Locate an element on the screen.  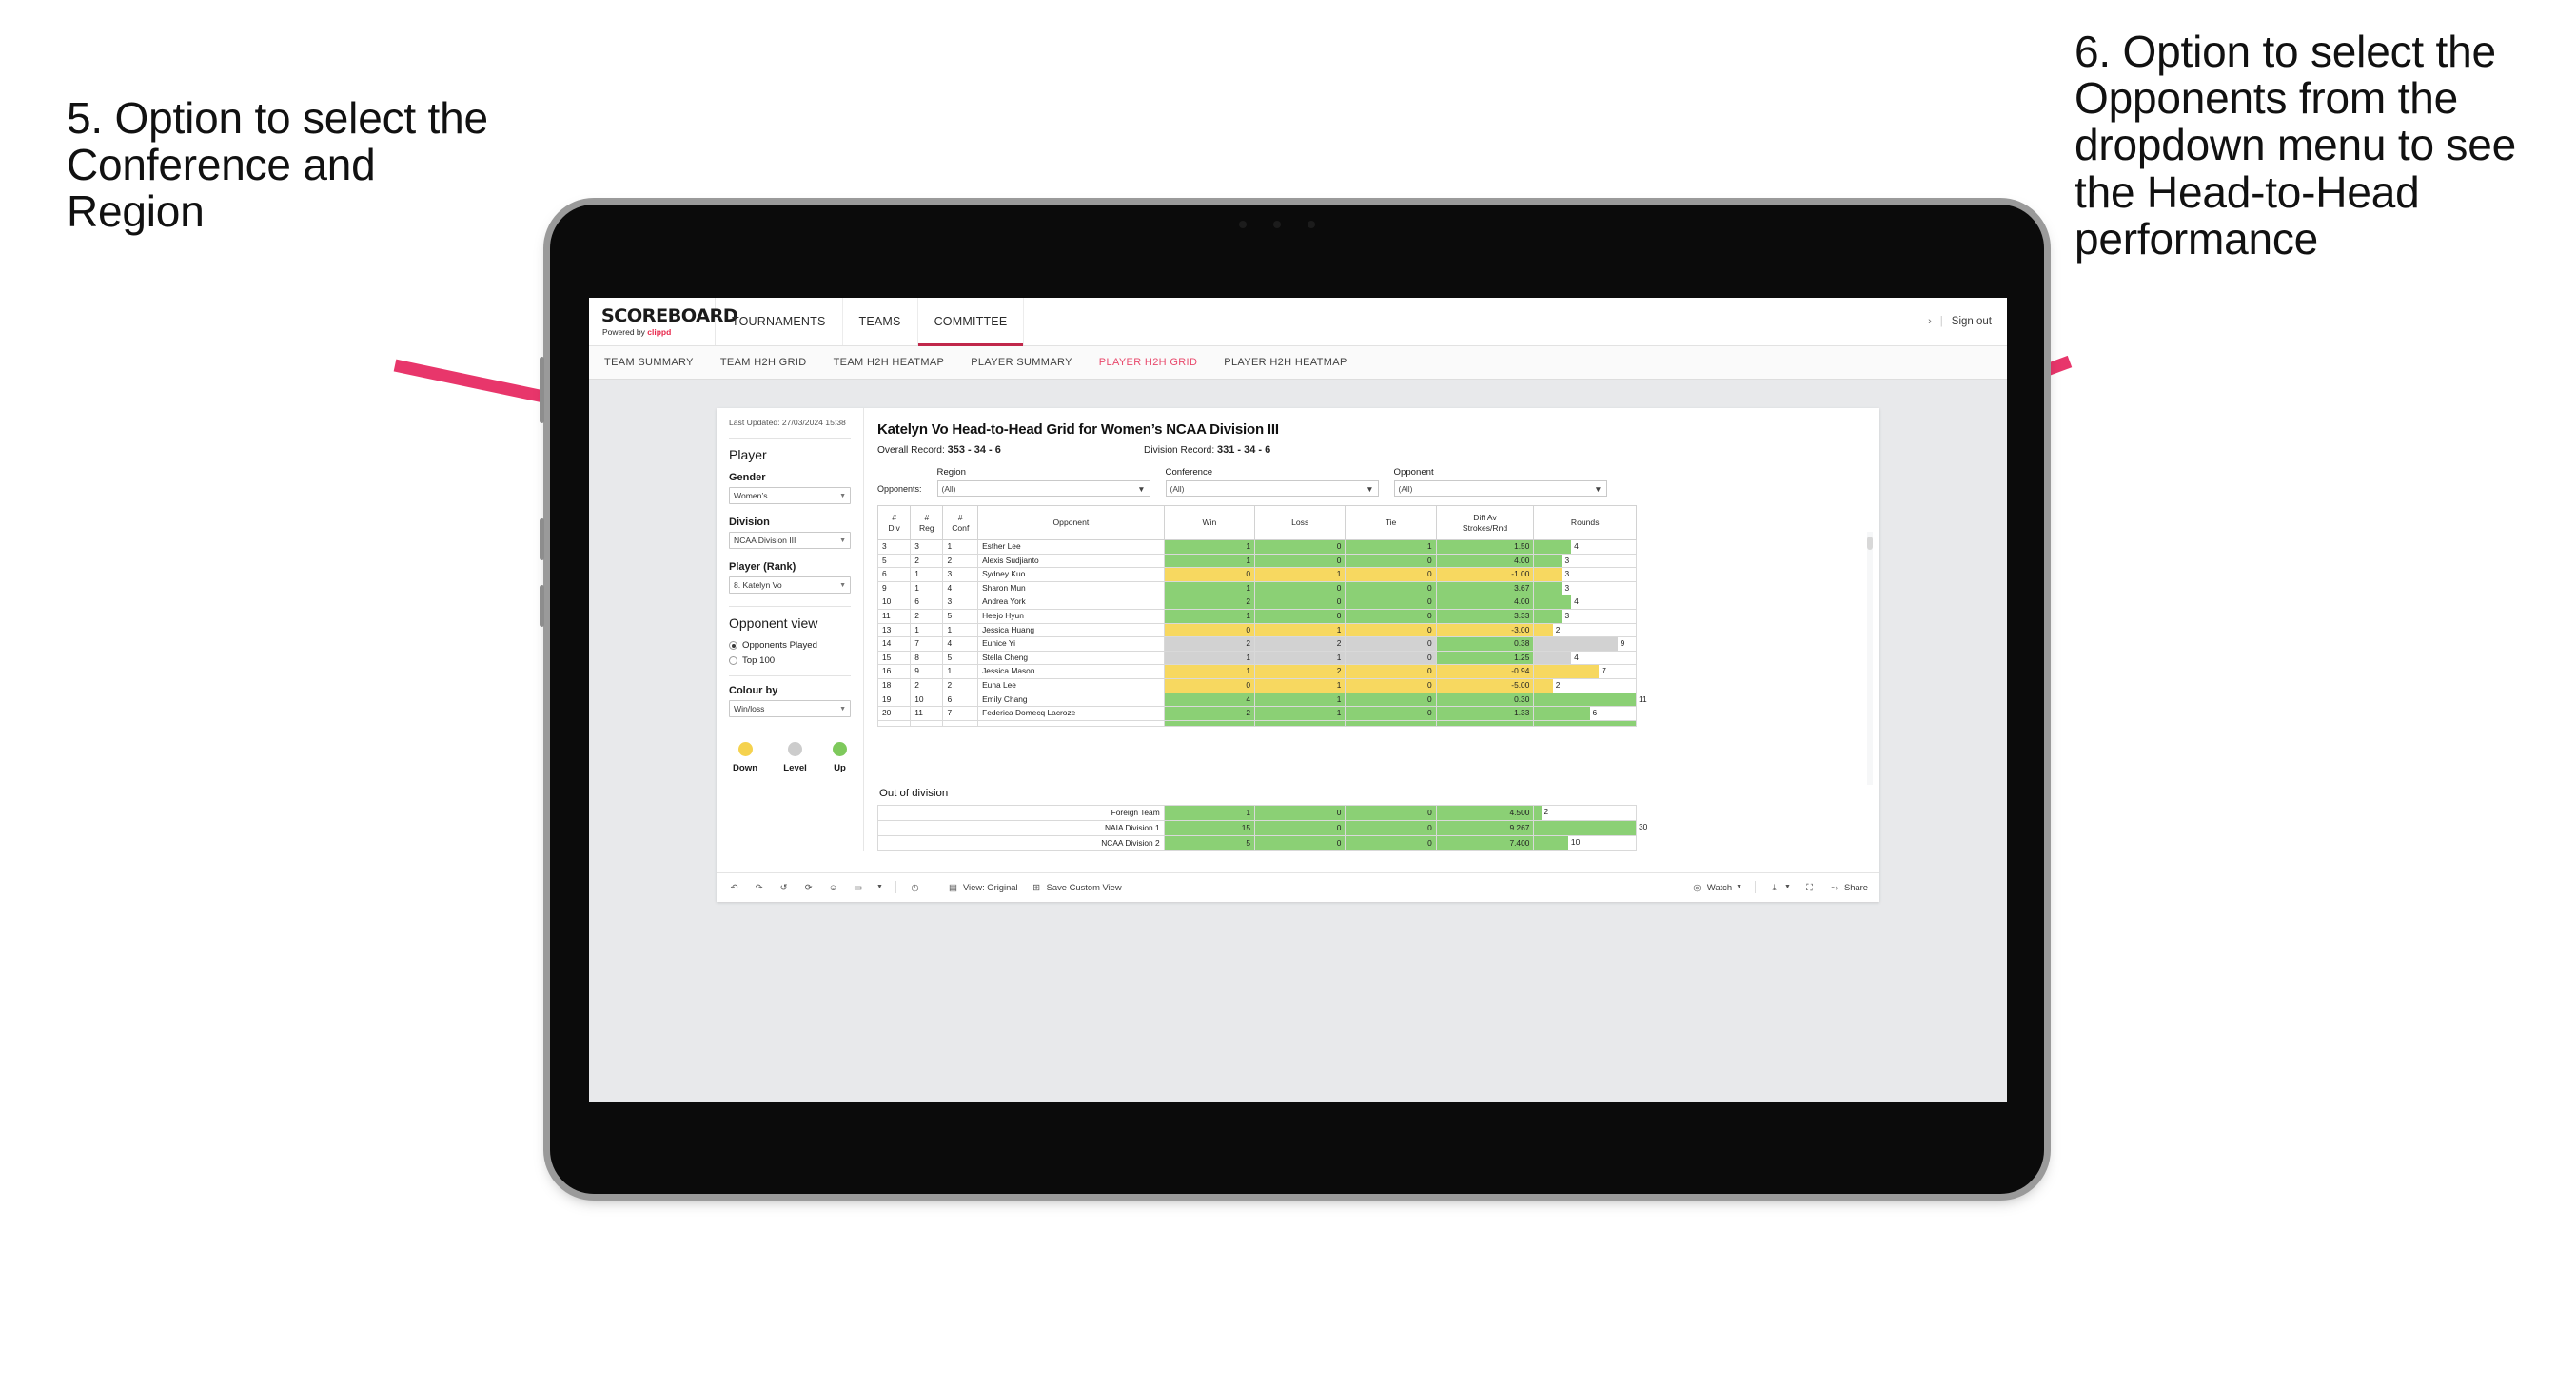
pause-icon: ⎉ is located at coordinates (833, 887).